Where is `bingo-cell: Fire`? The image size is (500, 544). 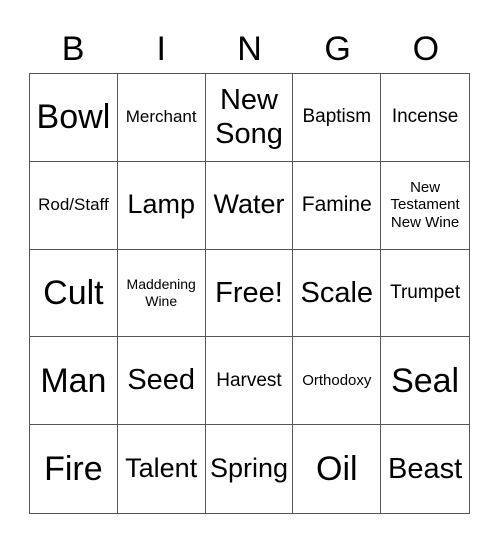 bingo-cell: Fire is located at coordinates (74, 469).